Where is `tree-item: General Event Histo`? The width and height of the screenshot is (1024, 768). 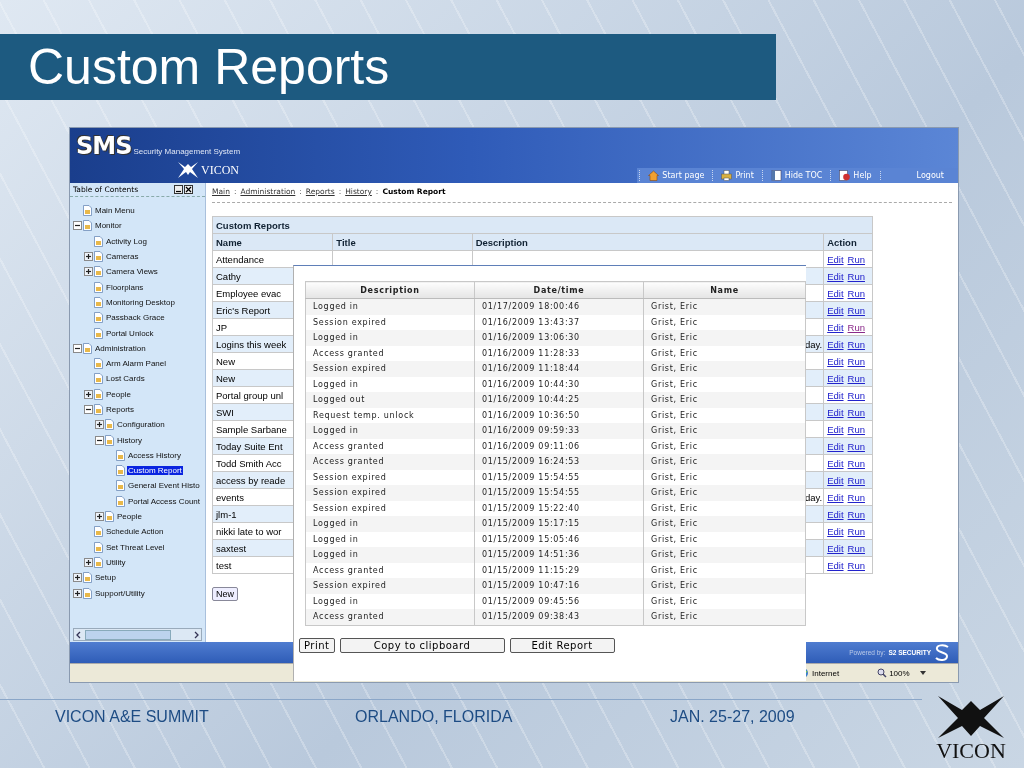
tree-item: General Event Histo is located at coordinates (164, 486).